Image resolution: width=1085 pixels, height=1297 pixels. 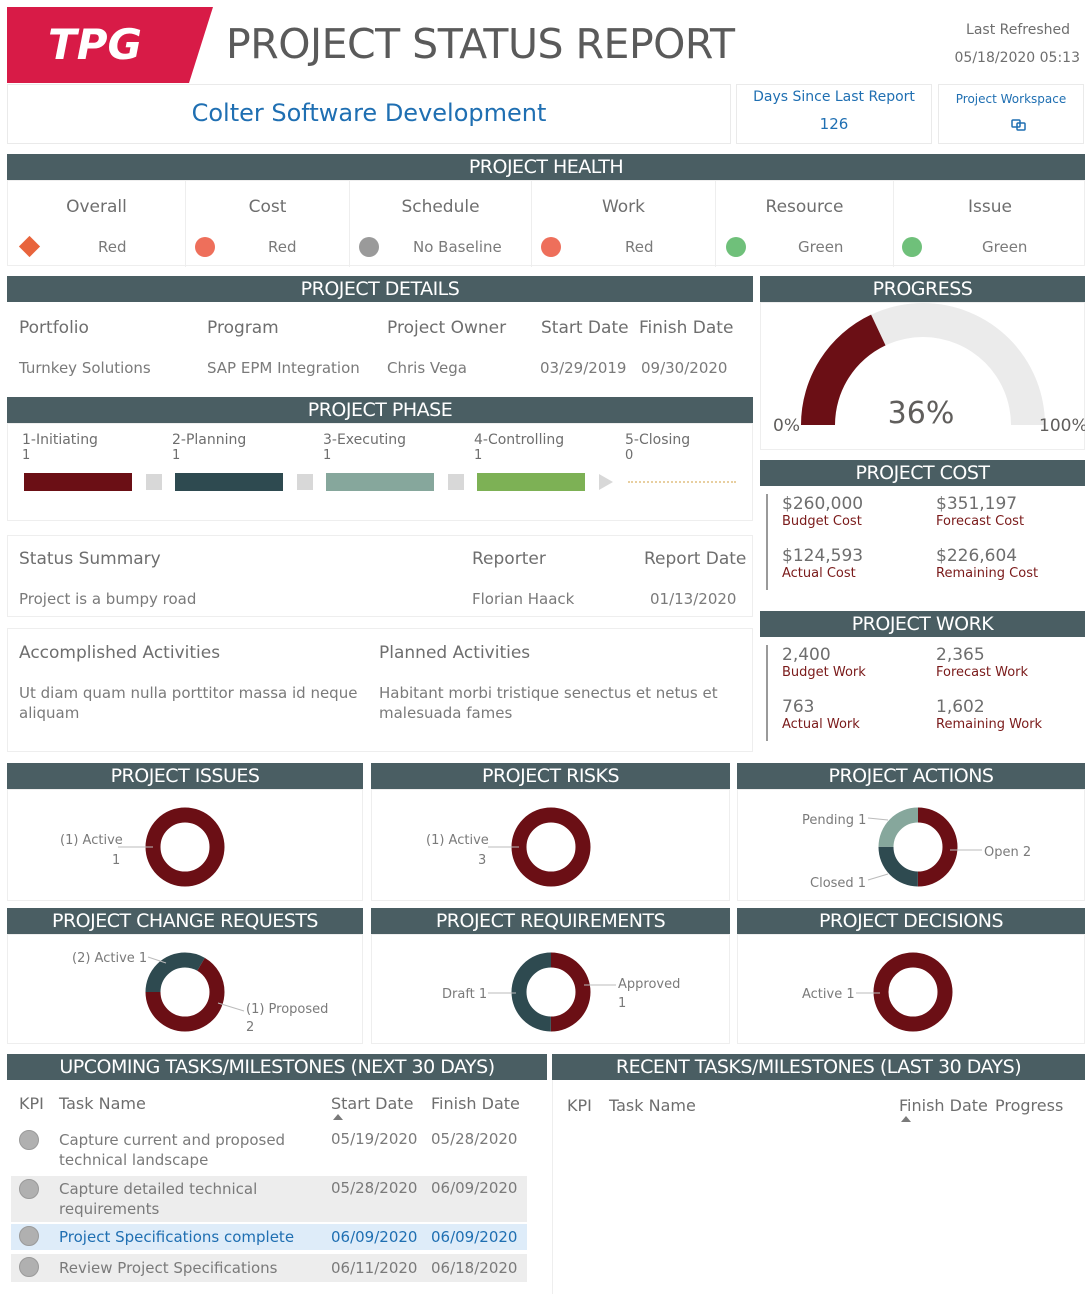 I want to click on phase-title: PROJECT PHASE, so click(x=380, y=410).